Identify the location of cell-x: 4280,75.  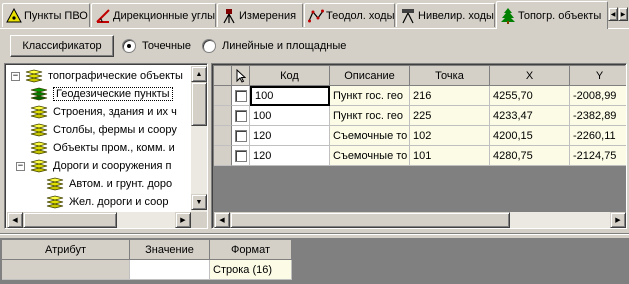
(530, 156).